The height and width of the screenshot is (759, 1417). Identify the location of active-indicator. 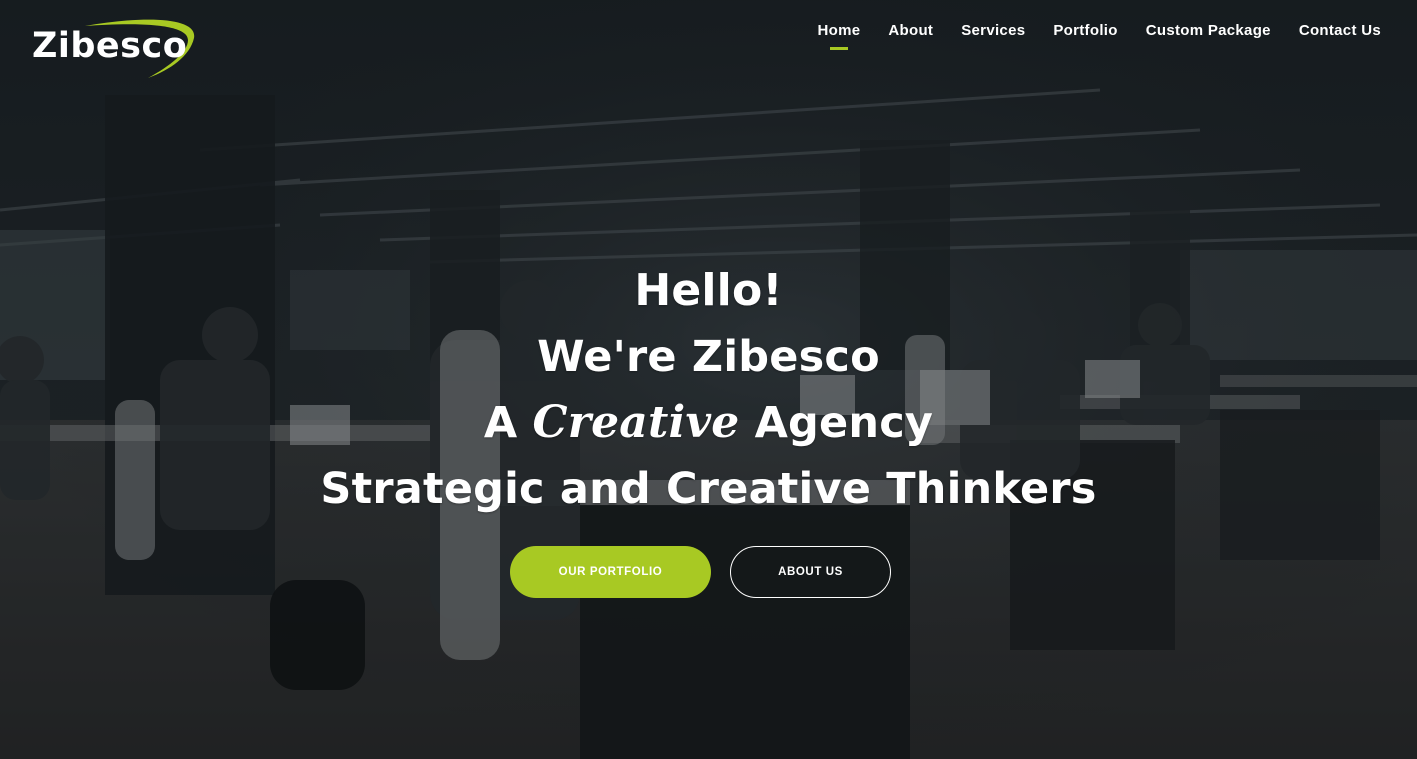
(838, 48).